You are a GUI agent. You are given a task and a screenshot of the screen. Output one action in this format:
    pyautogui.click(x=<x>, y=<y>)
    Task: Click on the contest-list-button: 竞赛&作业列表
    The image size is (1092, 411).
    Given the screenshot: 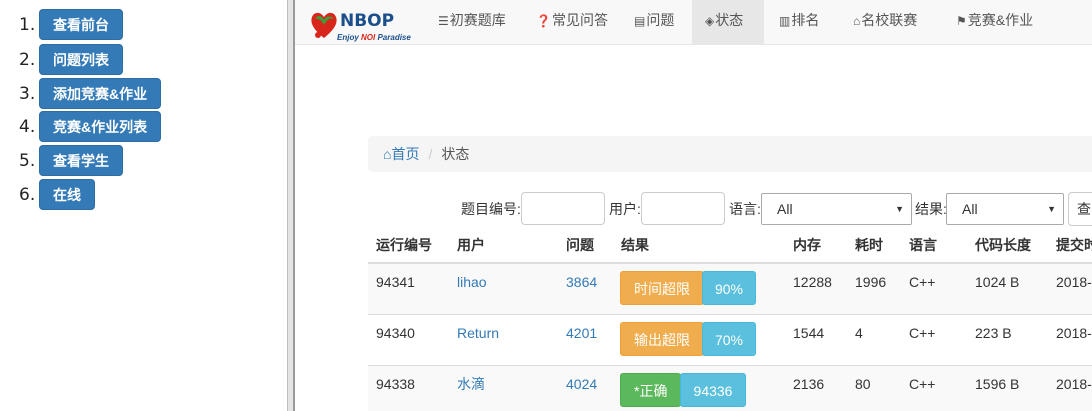 What is the action you would take?
    pyautogui.click(x=100, y=126)
    